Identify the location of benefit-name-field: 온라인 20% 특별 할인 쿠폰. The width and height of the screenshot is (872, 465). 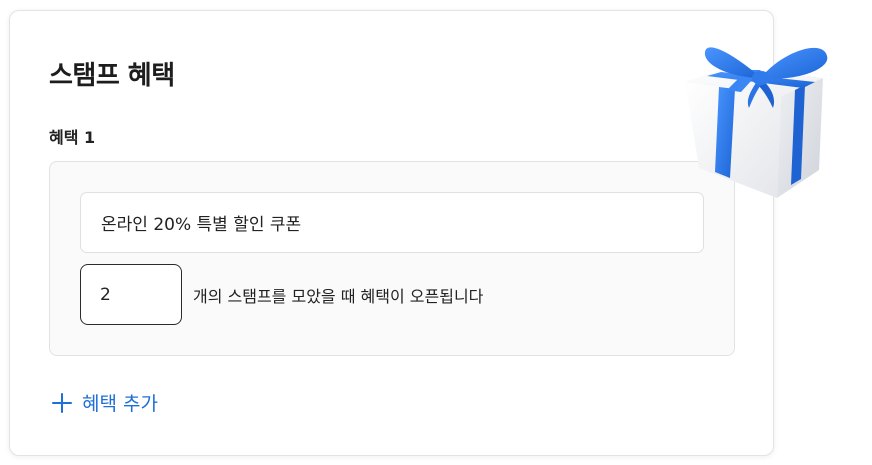
(392, 222).